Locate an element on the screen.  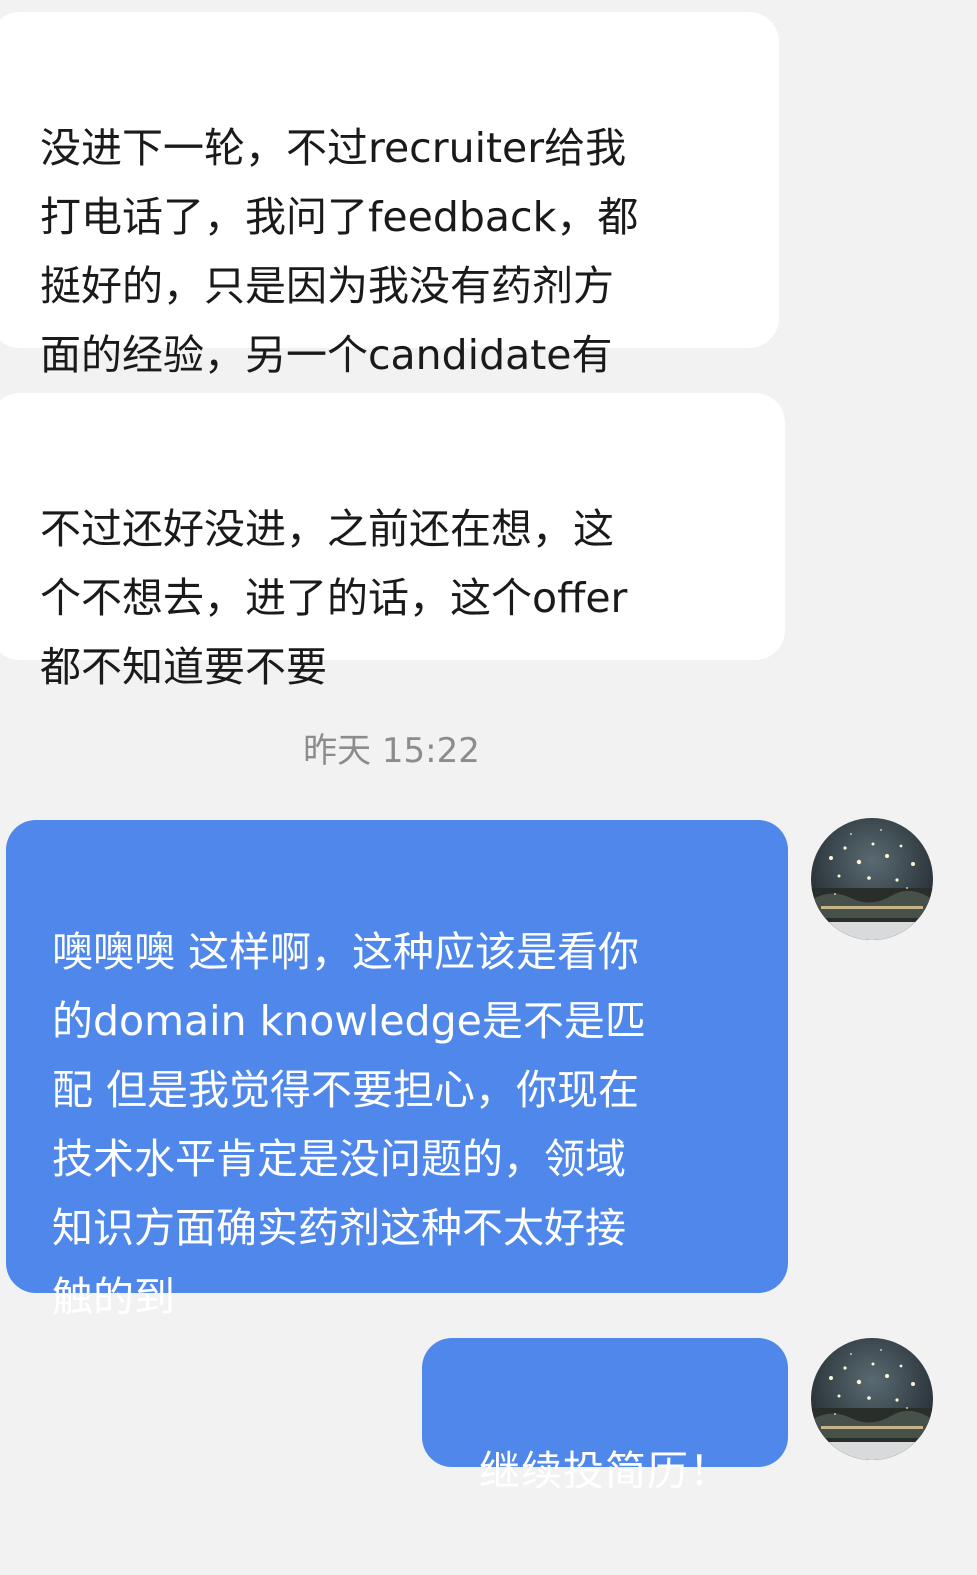
outgoing-message-bubble: 继续投简历！ is located at coordinates (605, 1416).